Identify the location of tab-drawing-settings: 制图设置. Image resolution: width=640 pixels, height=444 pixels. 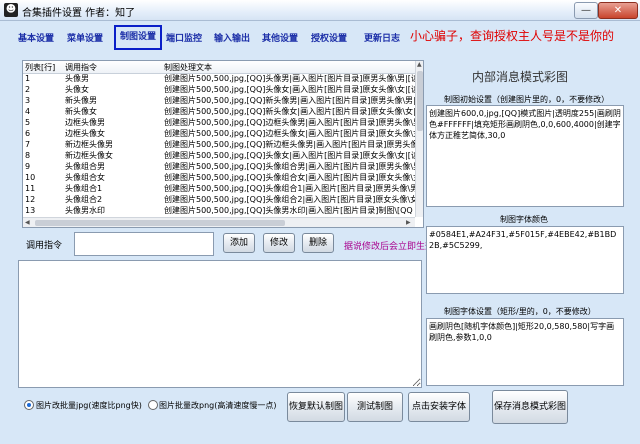
(138, 37).